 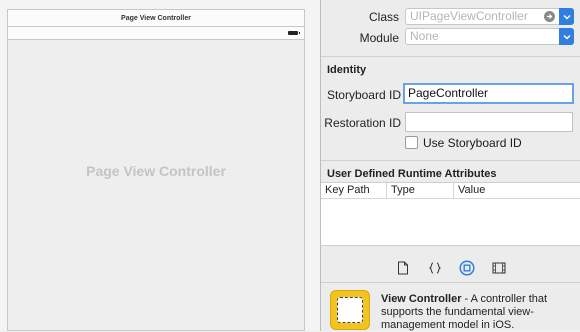 I want to click on battery-icon, so click(x=294, y=33).